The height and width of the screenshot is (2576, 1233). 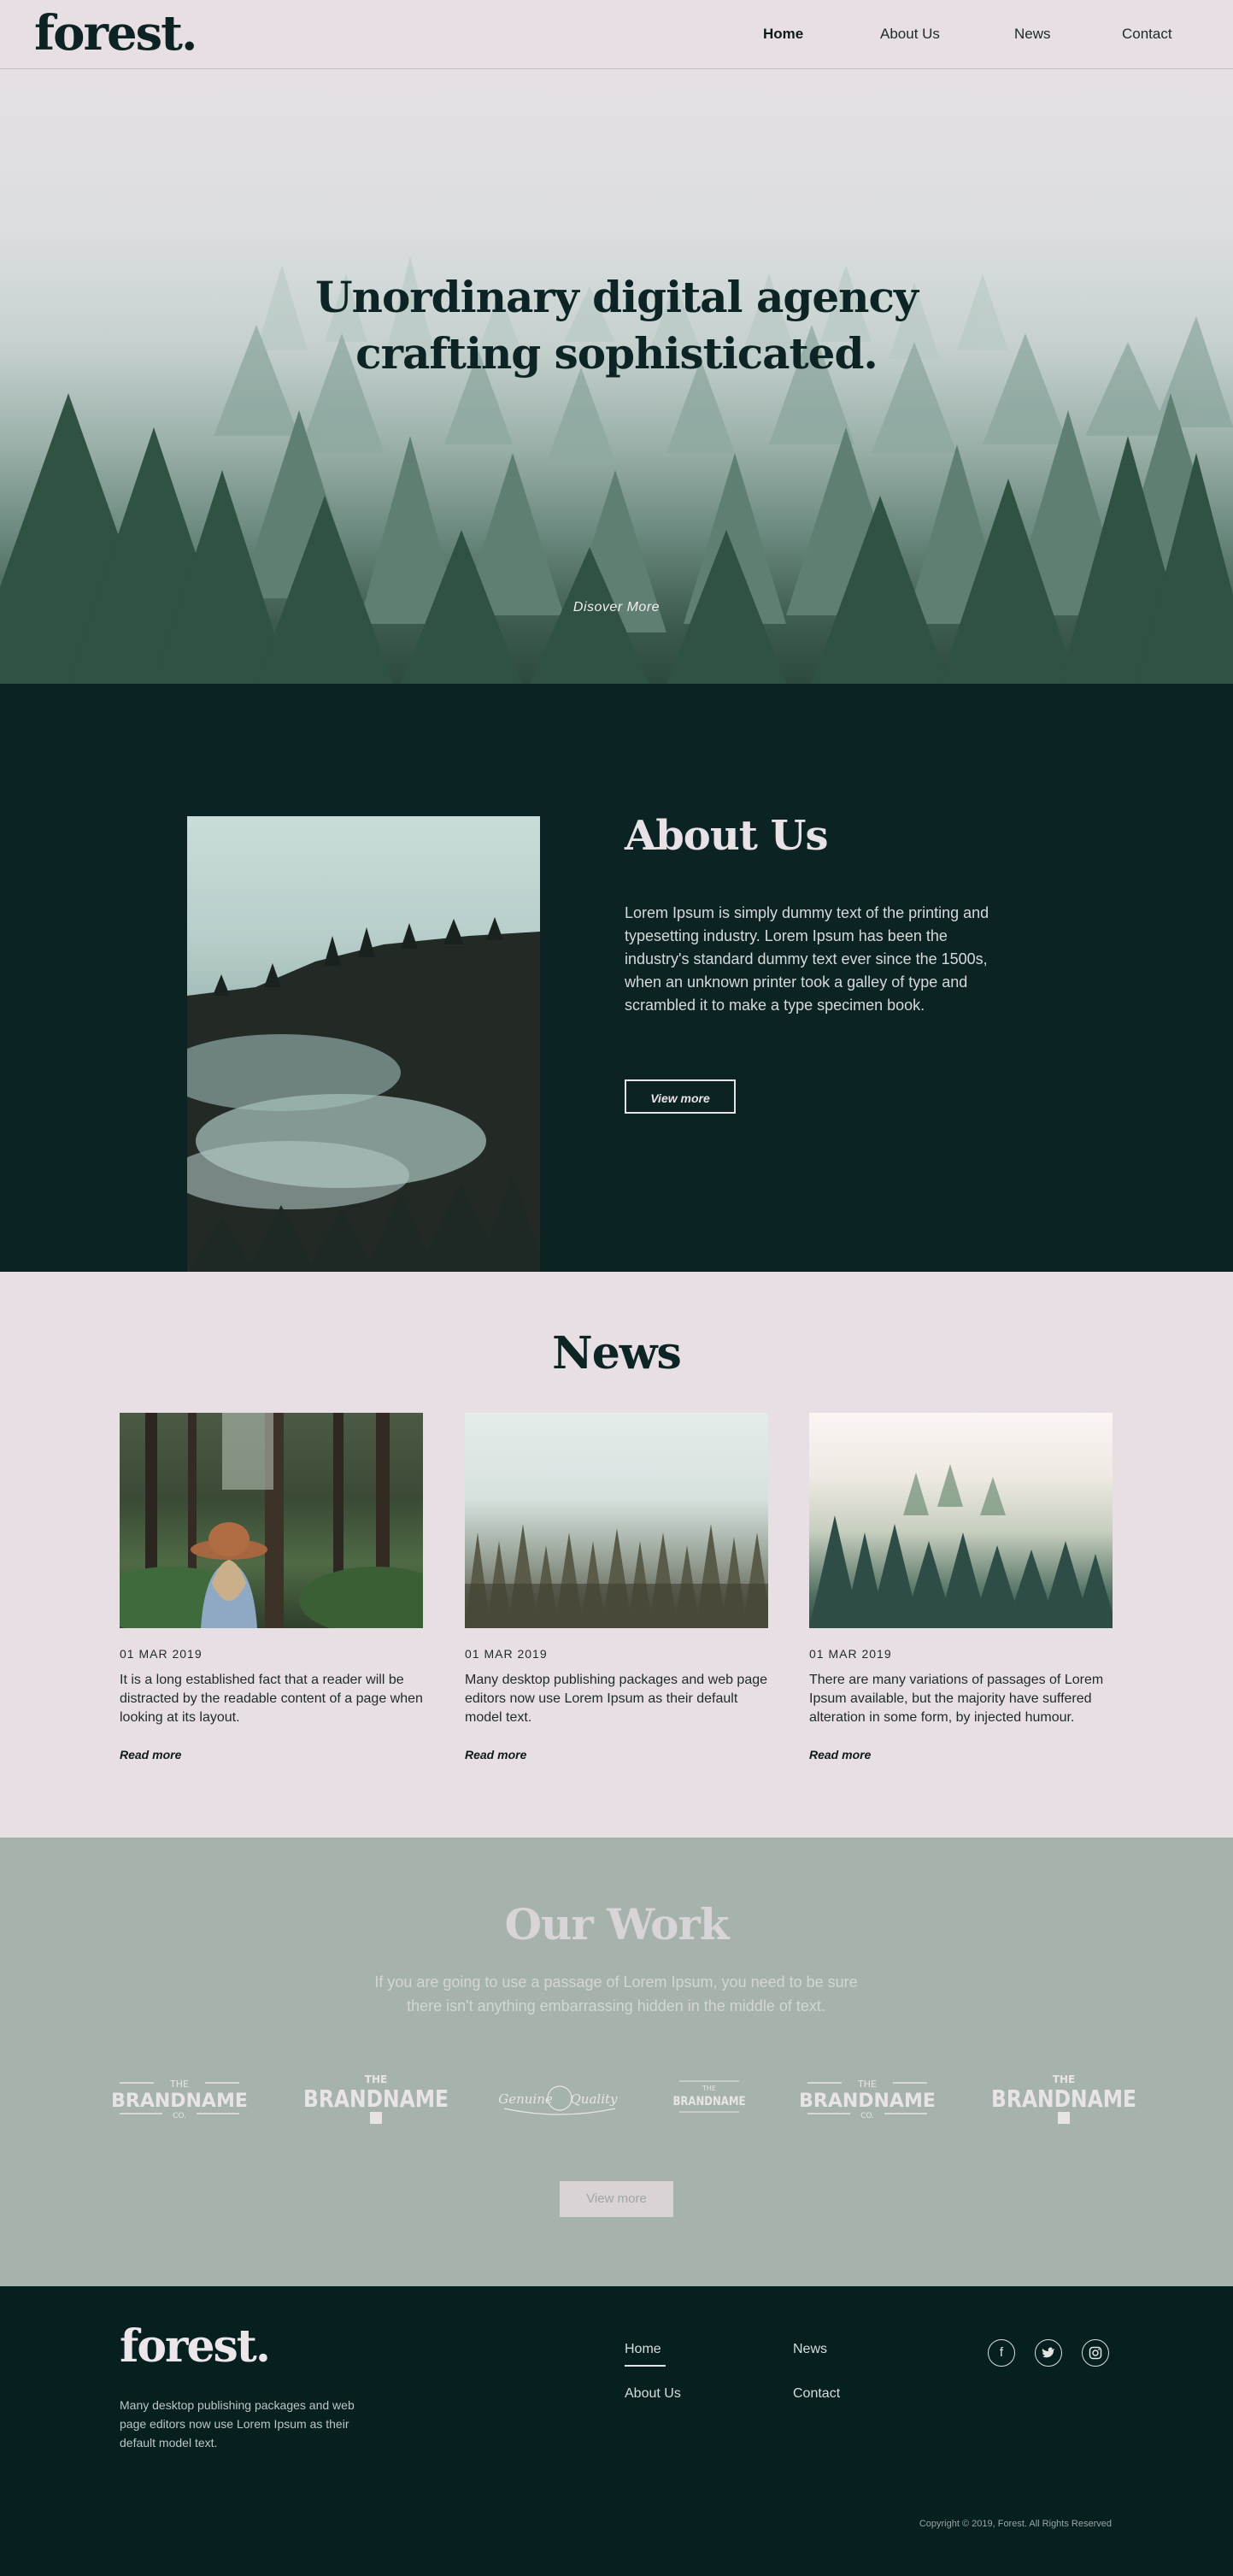 What do you see at coordinates (1095, 2353) in the screenshot?
I see `instagram-icon` at bounding box center [1095, 2353].